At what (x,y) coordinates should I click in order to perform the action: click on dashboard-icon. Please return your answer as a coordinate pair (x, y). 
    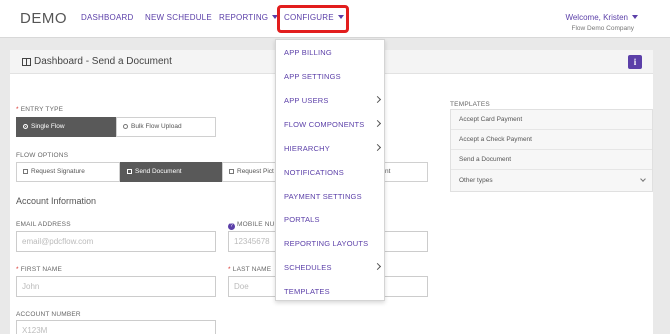
    Looking at the image, I should click on (26, 62).